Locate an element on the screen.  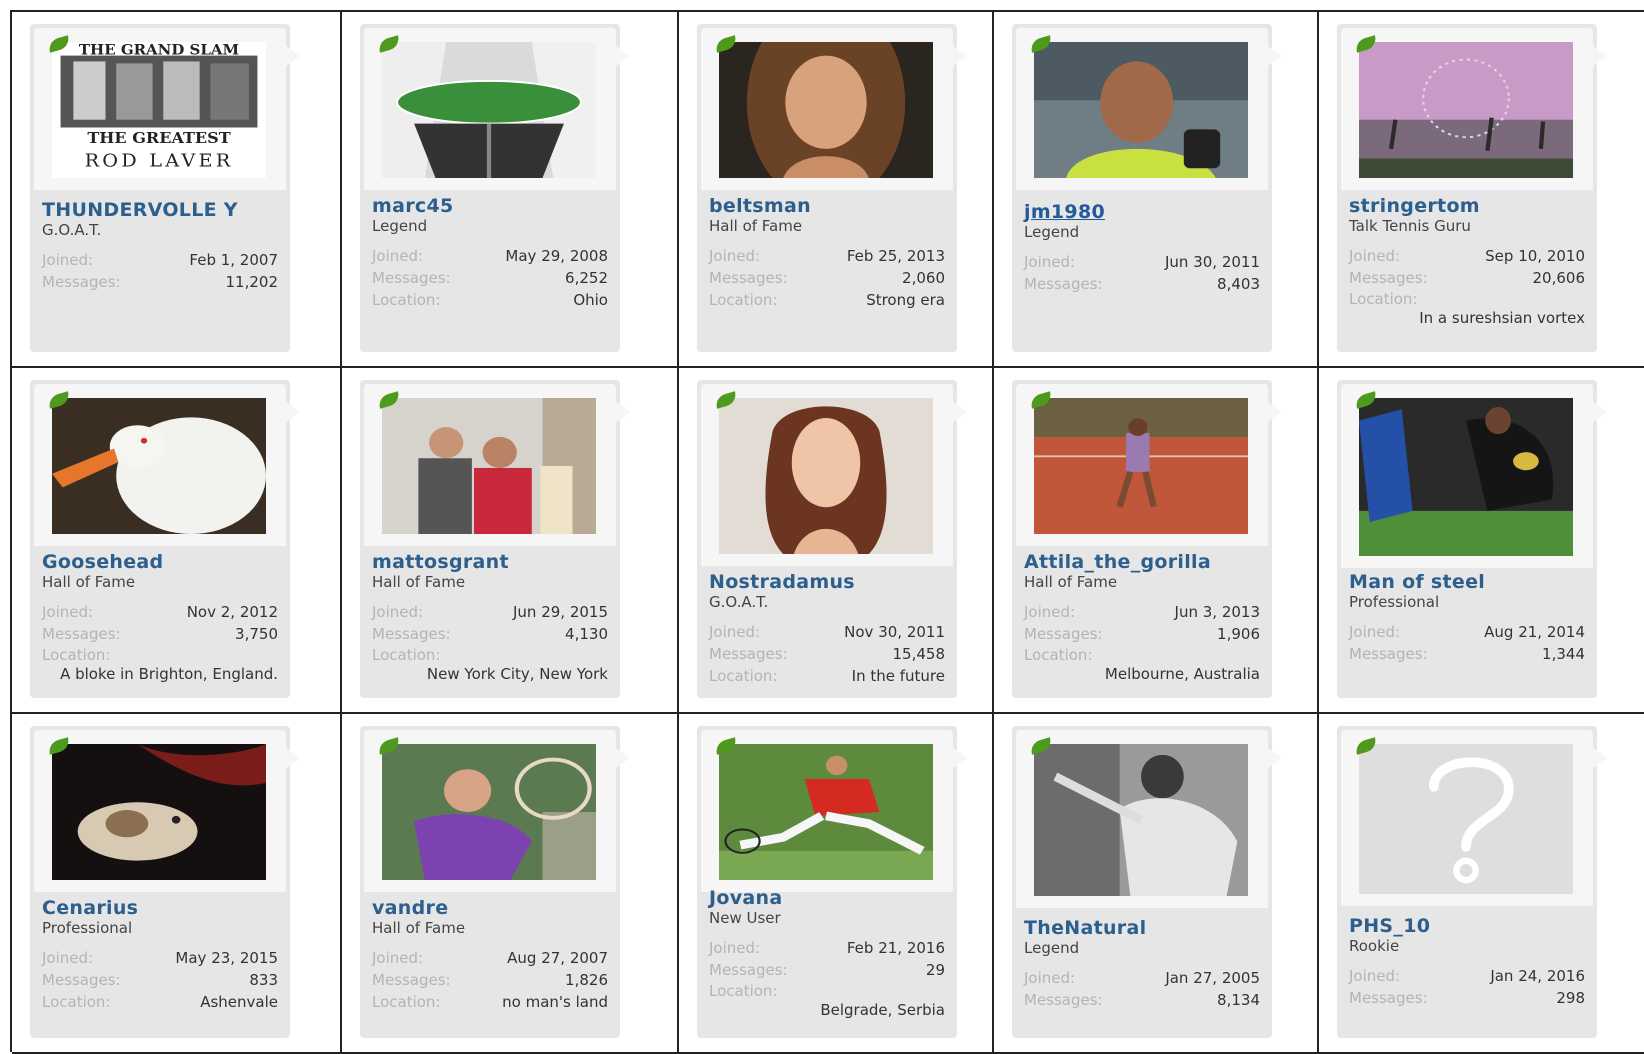
joined-row: Joined: Nov 30, 2011 is located at coordinates (827, 632).